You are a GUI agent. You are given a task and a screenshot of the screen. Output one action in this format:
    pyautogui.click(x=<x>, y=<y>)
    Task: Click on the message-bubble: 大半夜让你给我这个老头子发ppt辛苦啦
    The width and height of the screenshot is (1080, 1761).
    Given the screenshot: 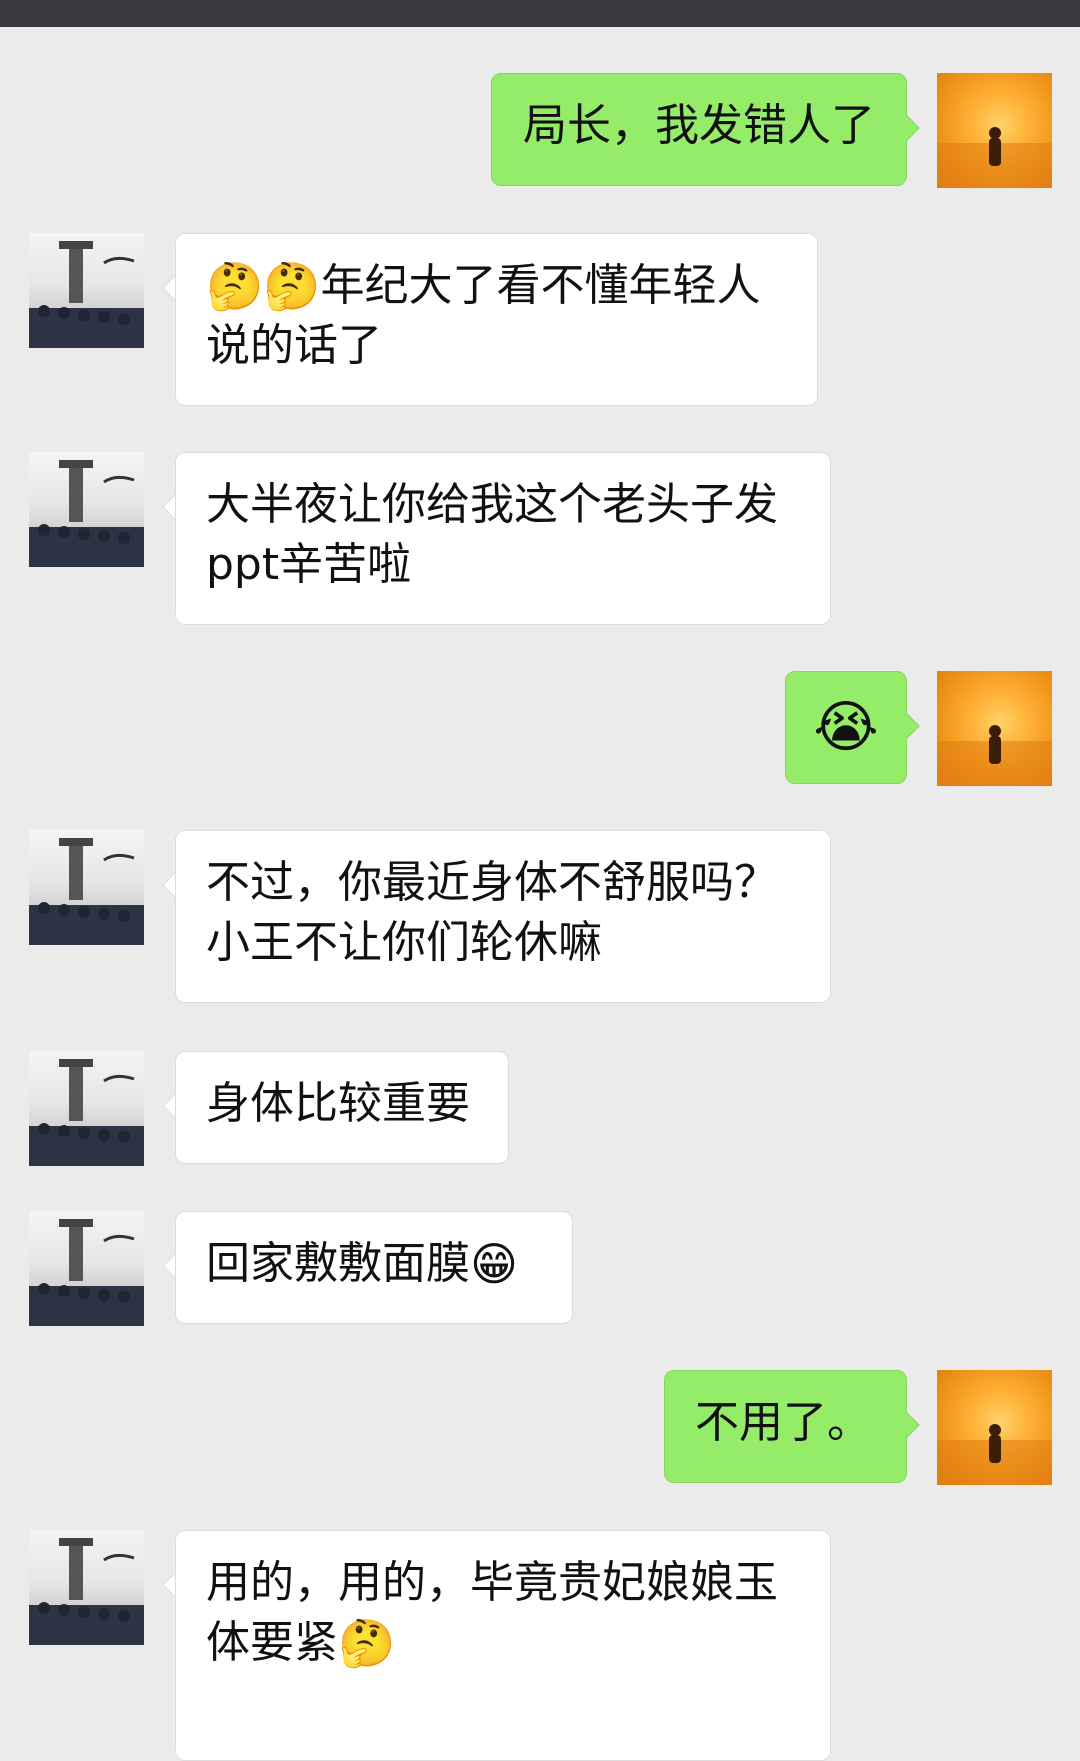 What is the action you would take?
    pyautogui.click(x=503, y=538)
    